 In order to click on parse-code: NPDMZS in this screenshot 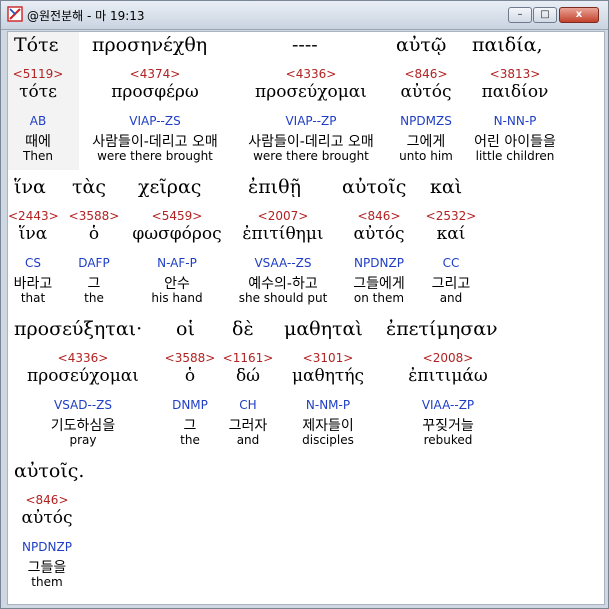, I will do `click(426, 121)`.